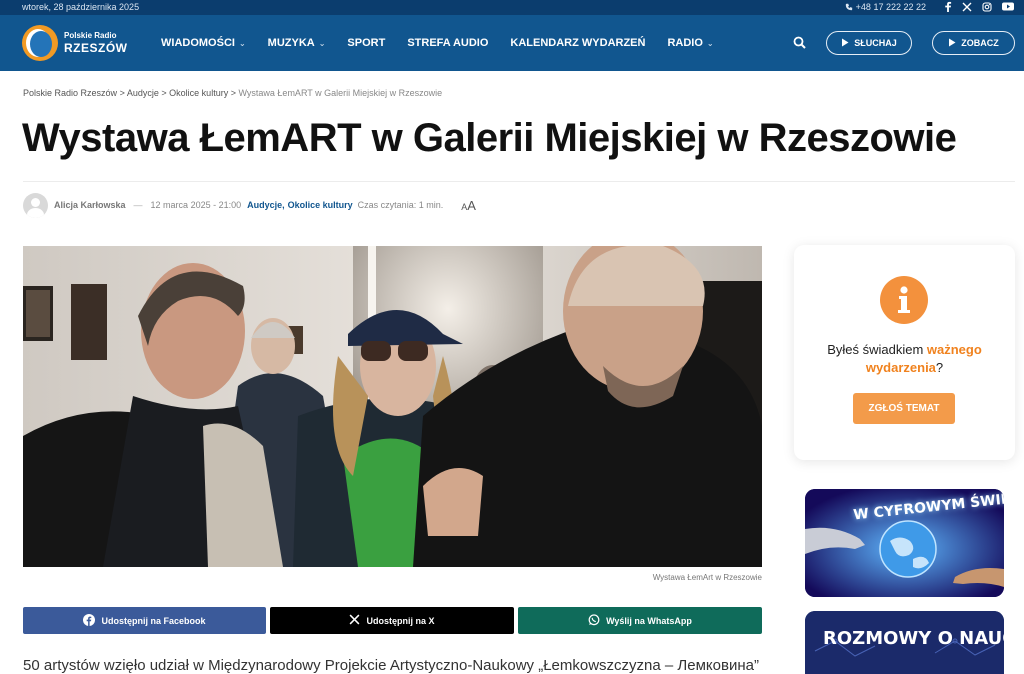 This screenshot has height=674, width=1024. I want to click on breadcrumb-link: Polskie Radio Rzeszów, so click(70, 93).